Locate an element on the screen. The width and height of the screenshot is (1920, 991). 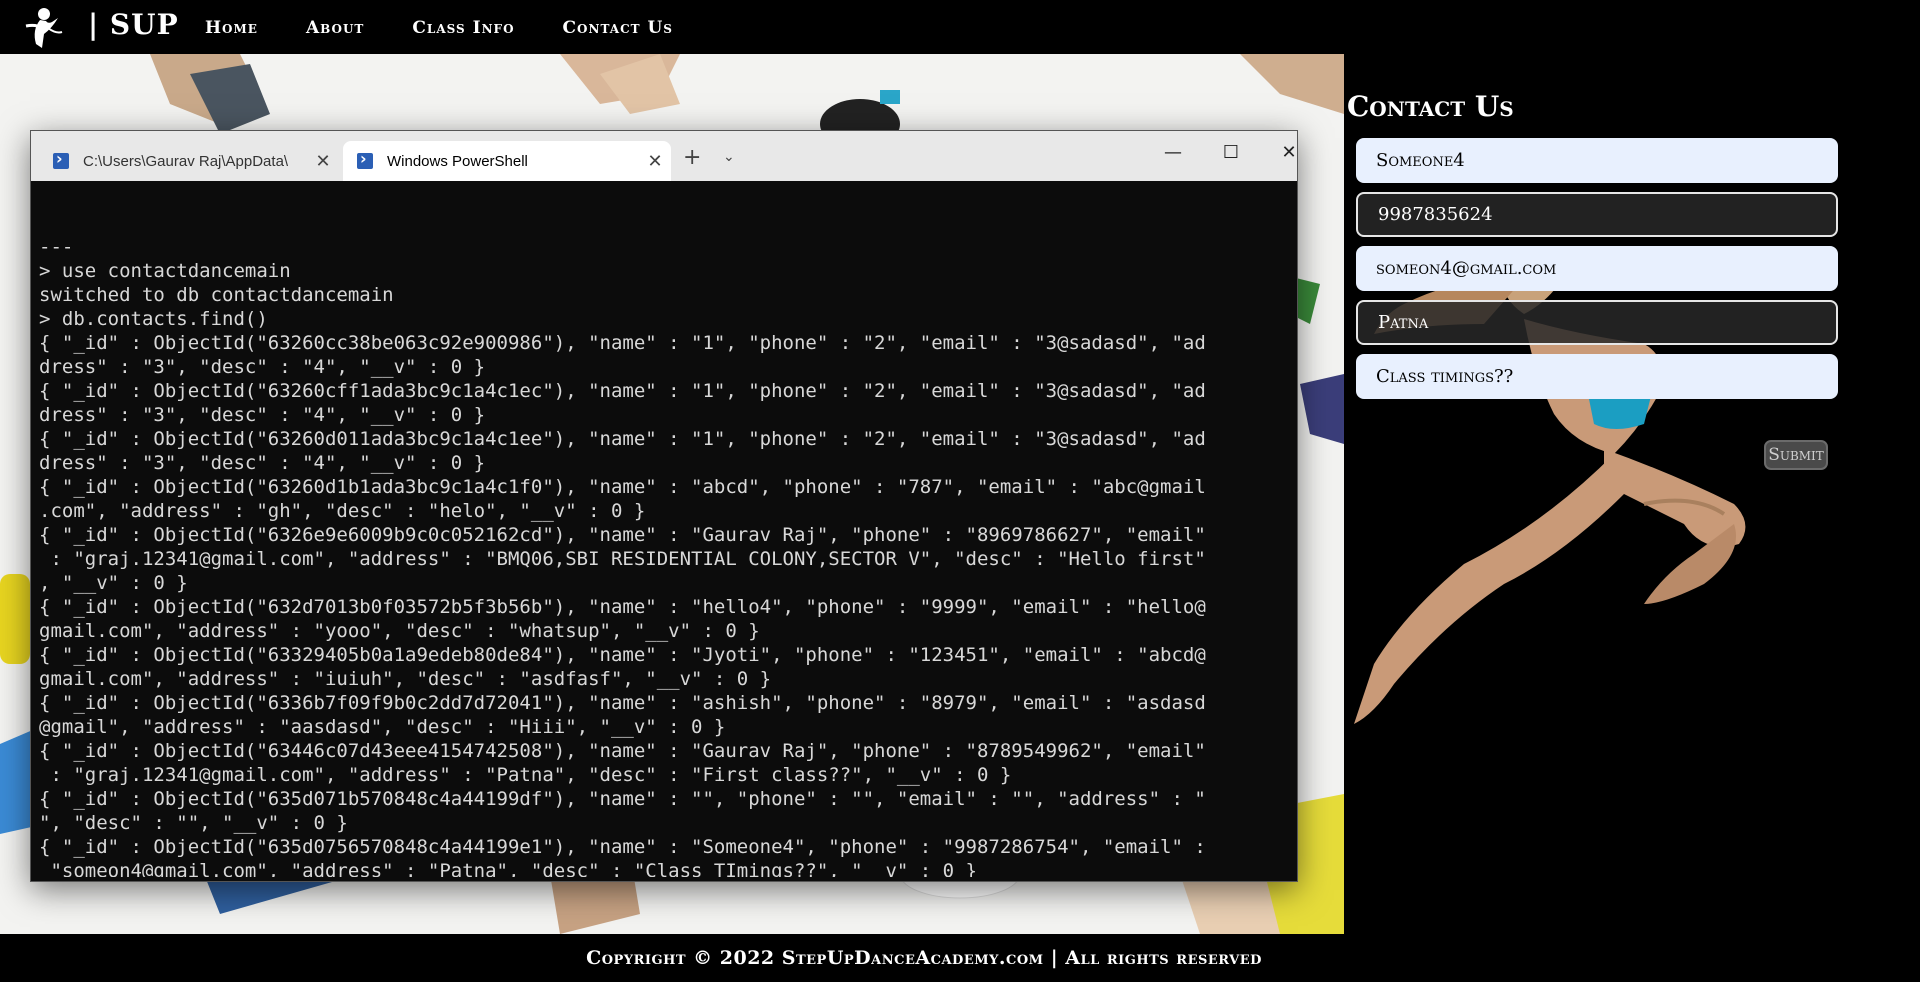
new-tab-button: + is located at coordinates (692, 157).